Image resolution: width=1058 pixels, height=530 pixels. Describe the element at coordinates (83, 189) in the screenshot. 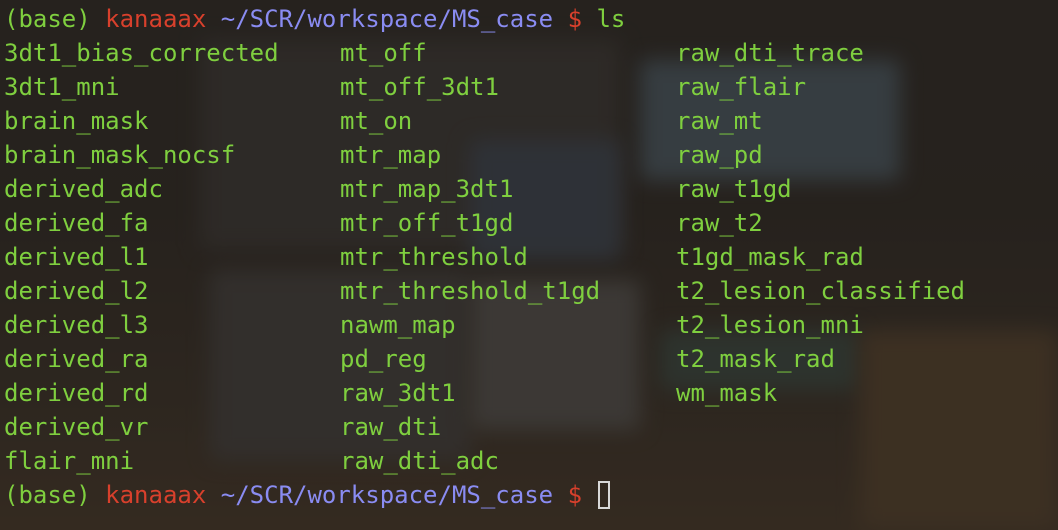

I see `file-entry: derived_adc` at that location.